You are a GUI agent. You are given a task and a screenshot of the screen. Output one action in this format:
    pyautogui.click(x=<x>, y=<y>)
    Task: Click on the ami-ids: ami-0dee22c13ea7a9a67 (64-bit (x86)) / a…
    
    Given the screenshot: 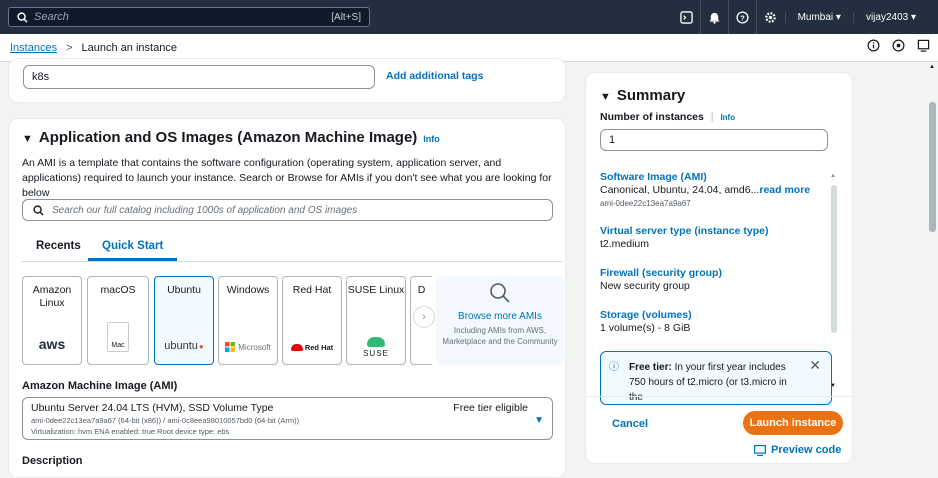 What is the action you would take?
    pyautogui.click(x=165, y=420)
    